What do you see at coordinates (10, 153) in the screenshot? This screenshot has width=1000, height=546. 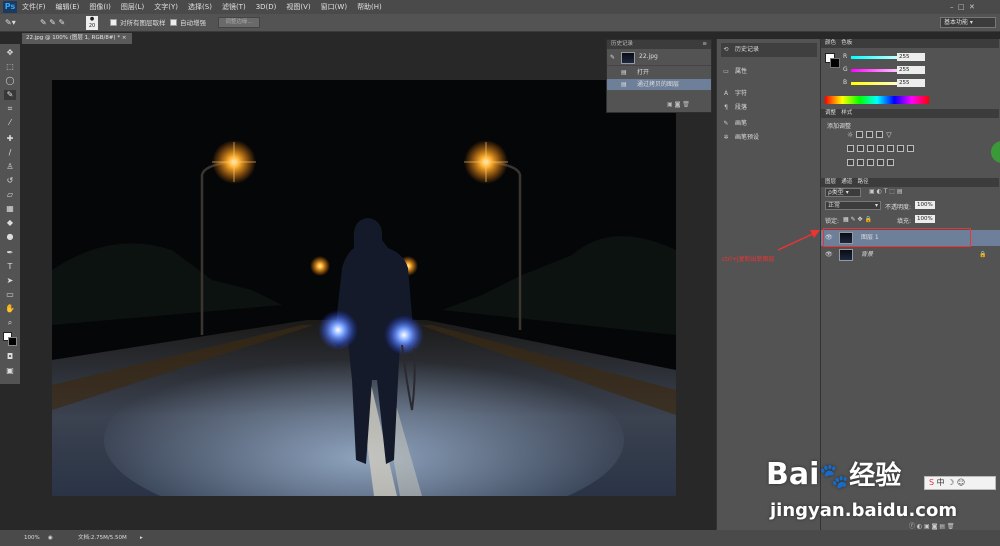 I see `brush-tool-icon: /` at bounding box center [10, 153].